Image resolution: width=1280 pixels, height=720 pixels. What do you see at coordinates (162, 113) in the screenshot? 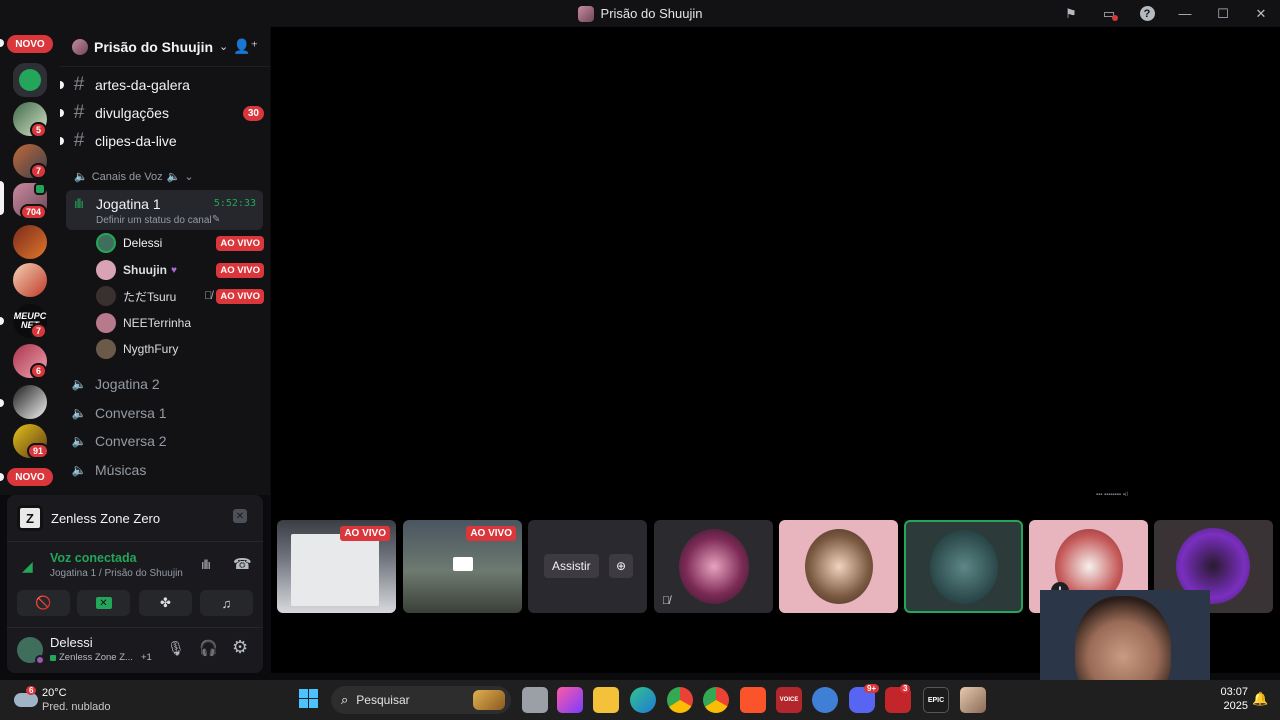
I see `channel-divulgacoes: # divulgações 30` at bounding box center [162, 113].